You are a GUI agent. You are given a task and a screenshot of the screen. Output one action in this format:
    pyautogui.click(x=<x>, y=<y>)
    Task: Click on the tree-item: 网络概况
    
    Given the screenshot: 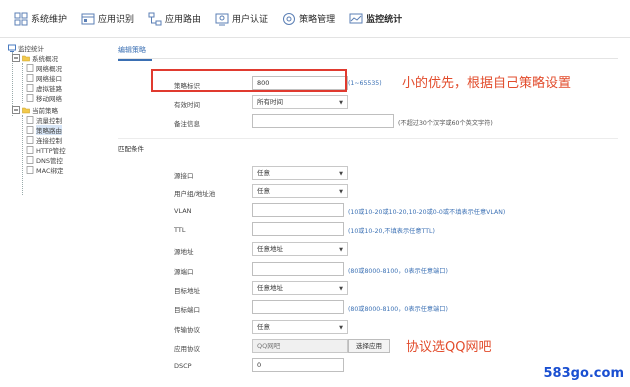 What is the action you would take?
    pyautogui.click(x=44, y=68)
    